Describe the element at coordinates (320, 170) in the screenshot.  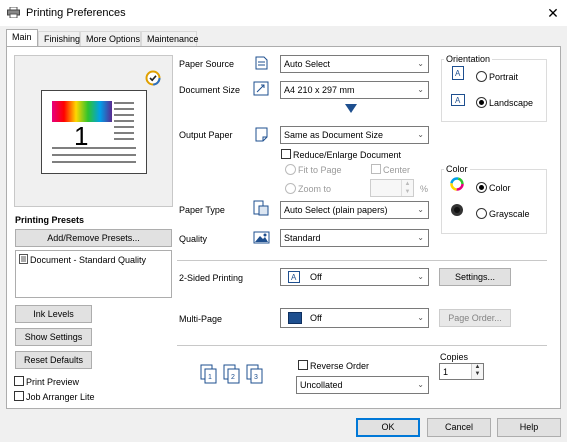
I see `fit-to-page-label: Fit to Page` at that location.